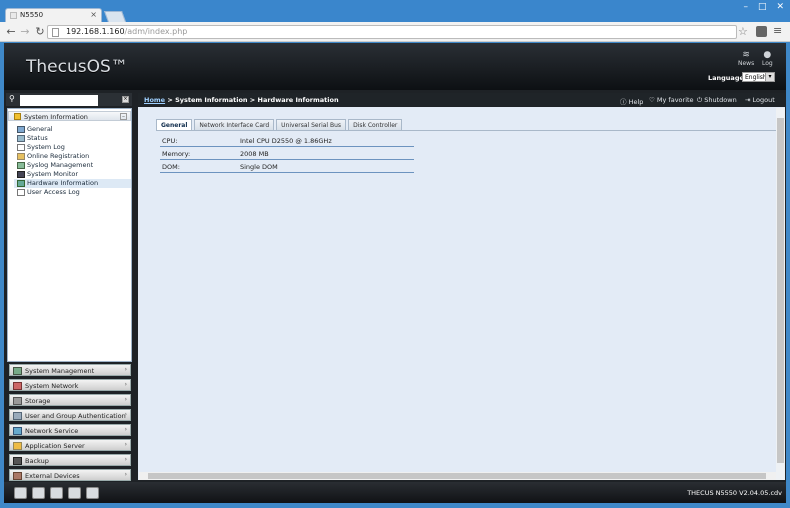 The image size is (790, 508). I want to click on breadcrumb-home-link: Home, so click(154, 100).